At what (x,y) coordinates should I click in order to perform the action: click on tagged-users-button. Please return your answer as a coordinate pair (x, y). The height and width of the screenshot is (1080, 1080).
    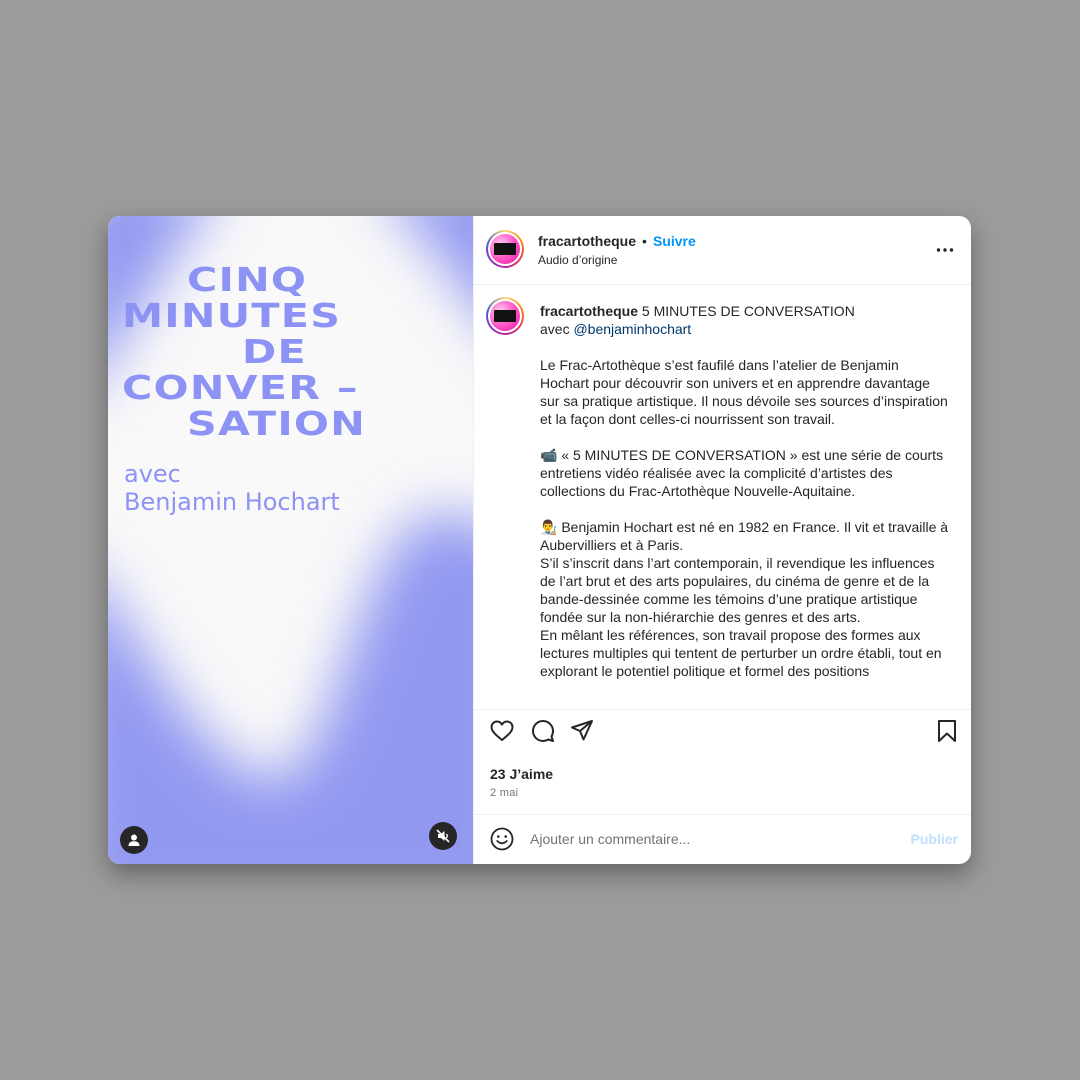
    Looking at the image, I should click on (134, 840).